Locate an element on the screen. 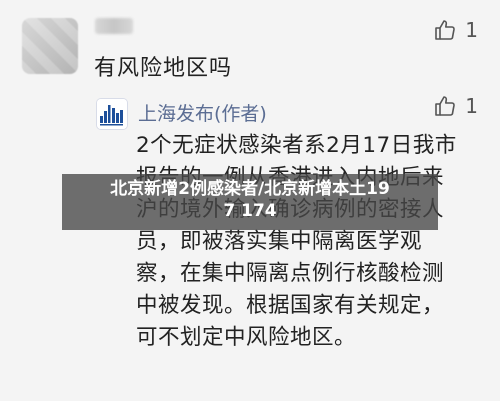 This screenshot has height=401, width=500. commenter-name-blurred is located at coordinates (114, 26).